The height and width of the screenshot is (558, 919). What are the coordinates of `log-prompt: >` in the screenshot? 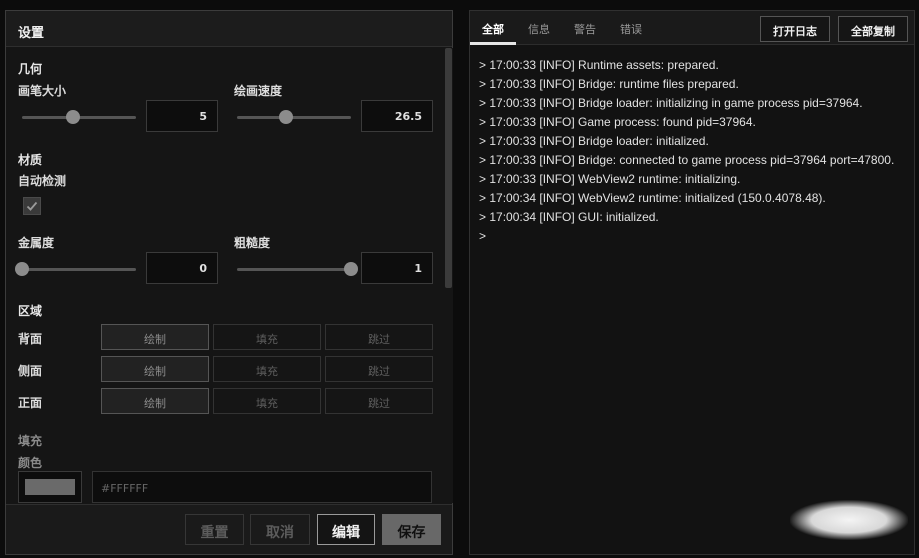 It's located at (483, 236).